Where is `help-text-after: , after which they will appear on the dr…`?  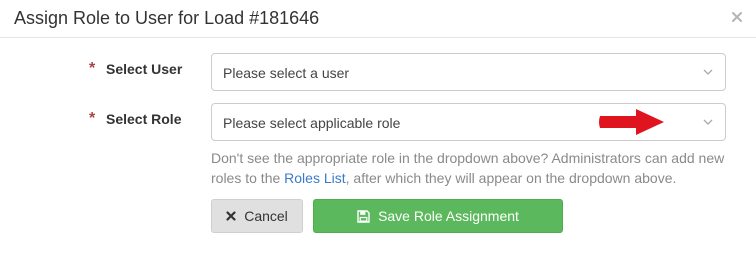 help-text-after: , after which they will appear on the dr… is located at coordinates (511, 178).